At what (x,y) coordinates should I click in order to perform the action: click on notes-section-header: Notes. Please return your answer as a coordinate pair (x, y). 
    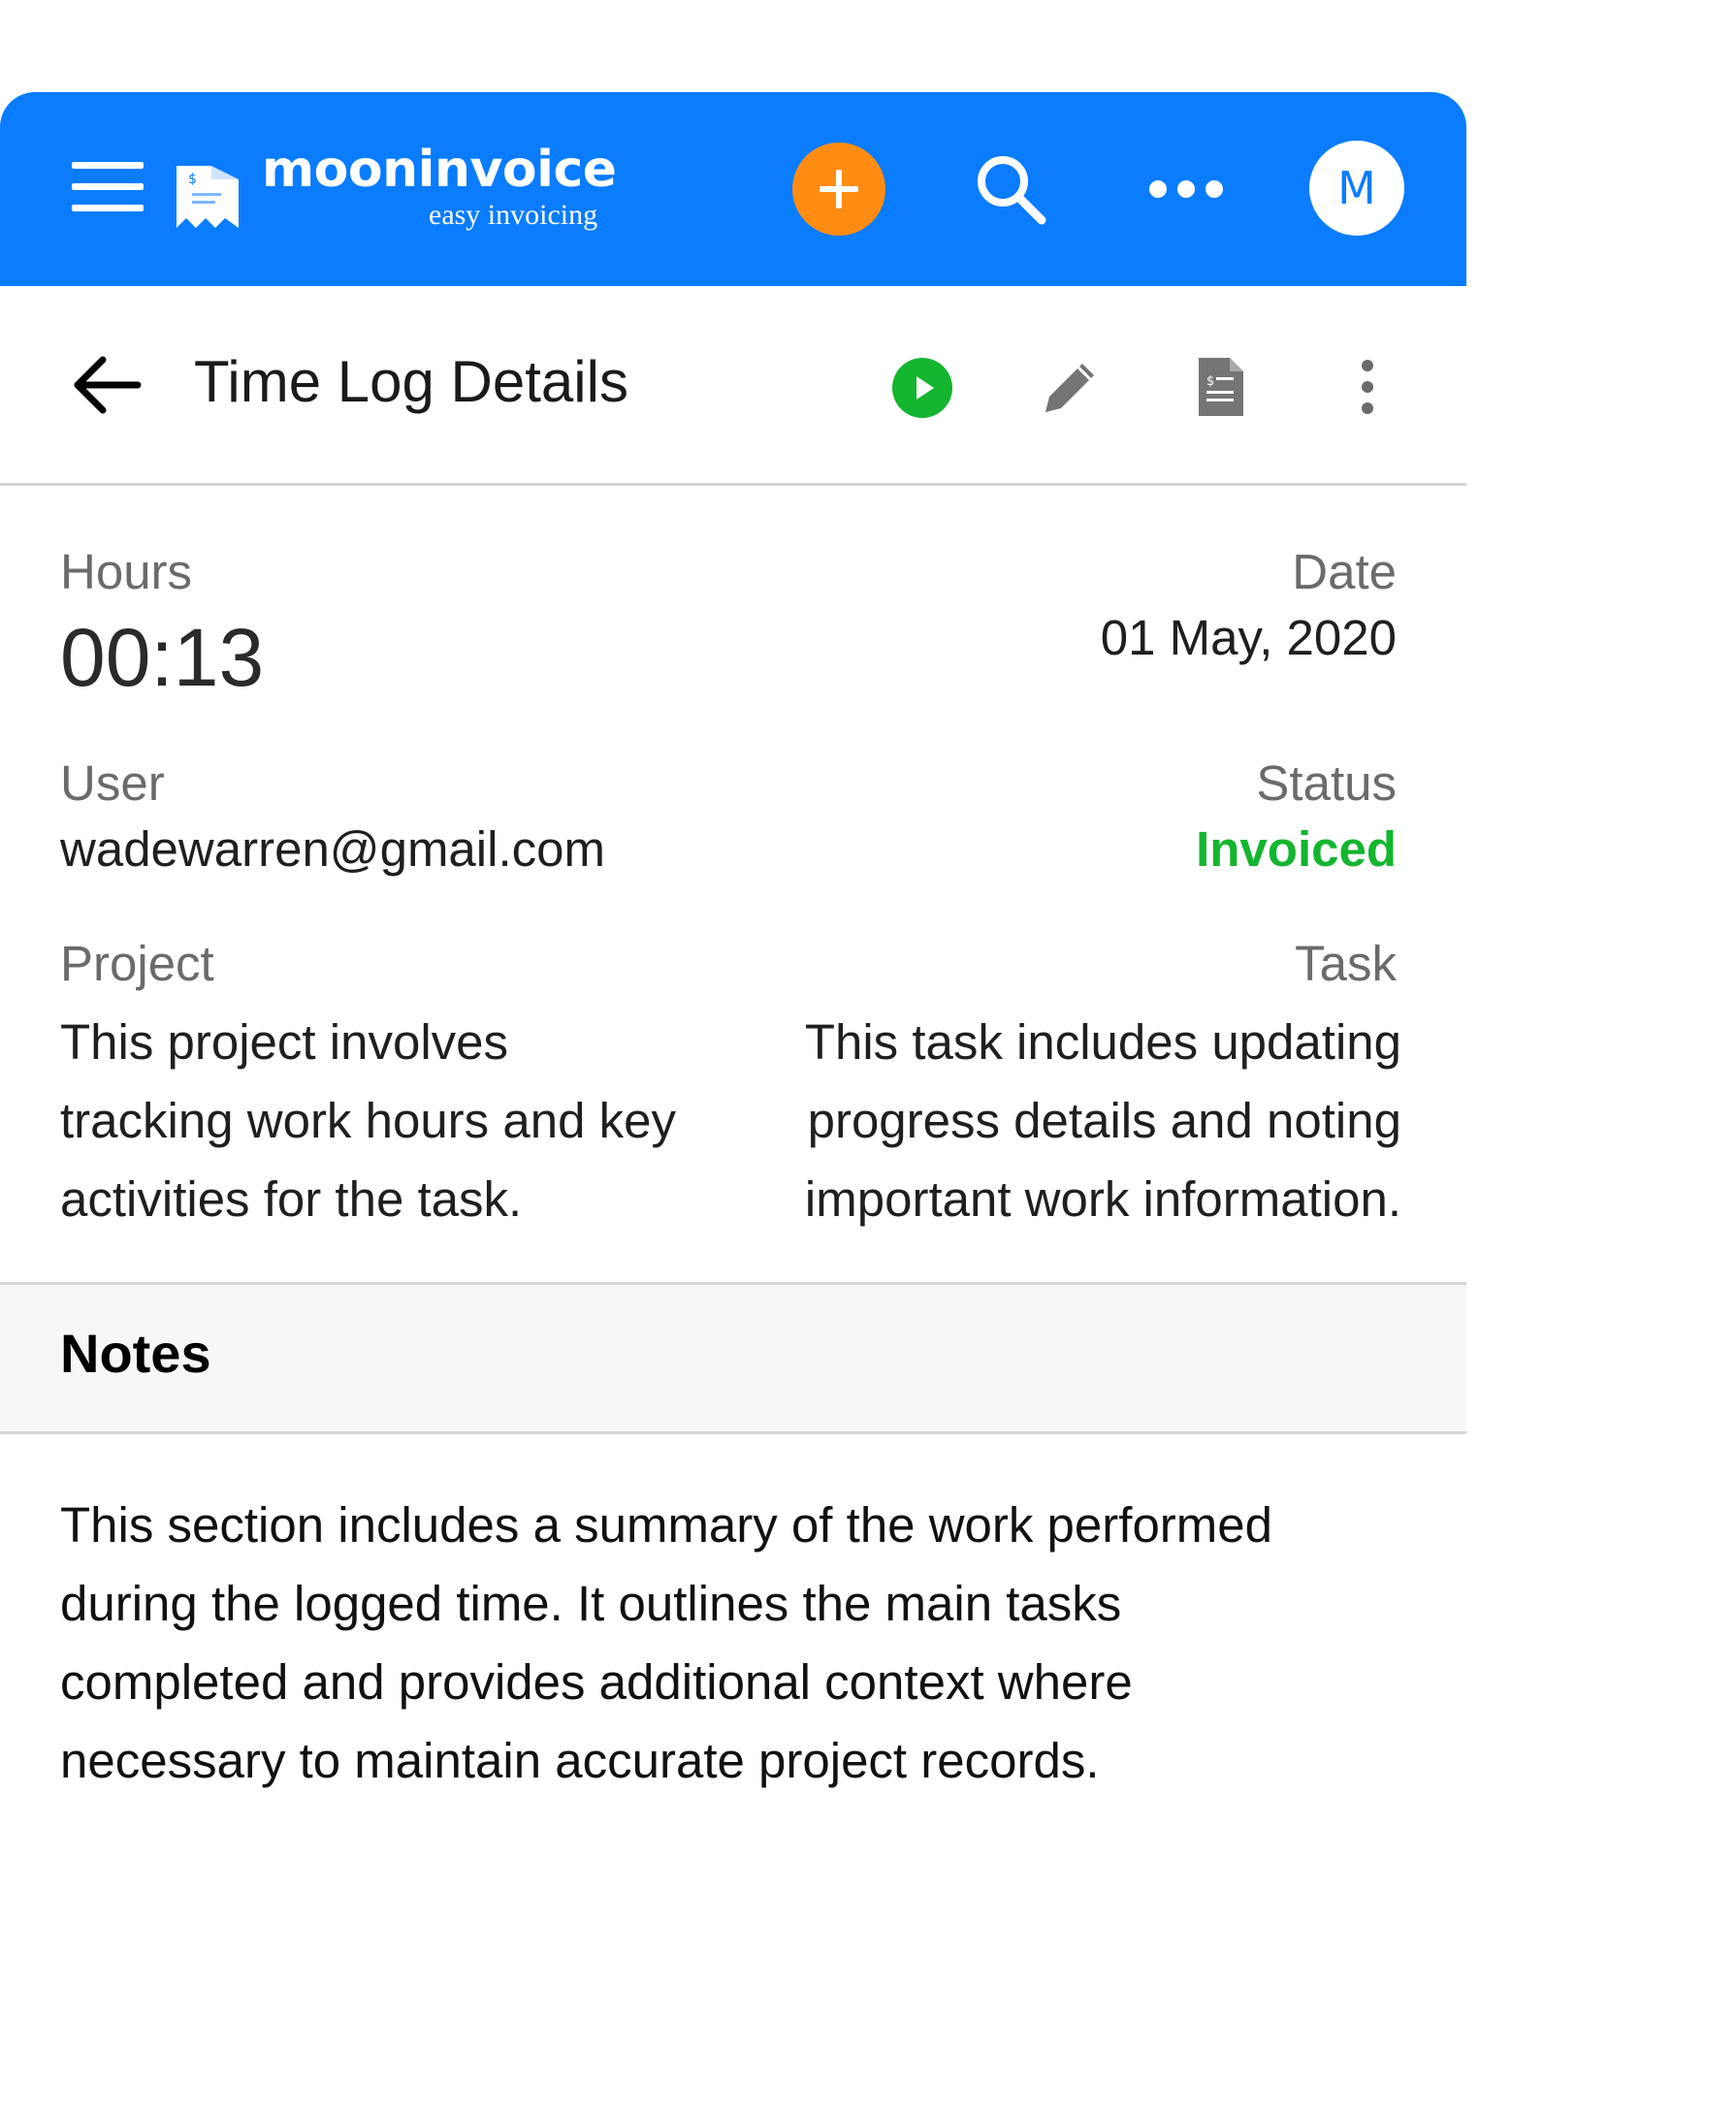
    Looking at the image, I should click on (733, 1358).